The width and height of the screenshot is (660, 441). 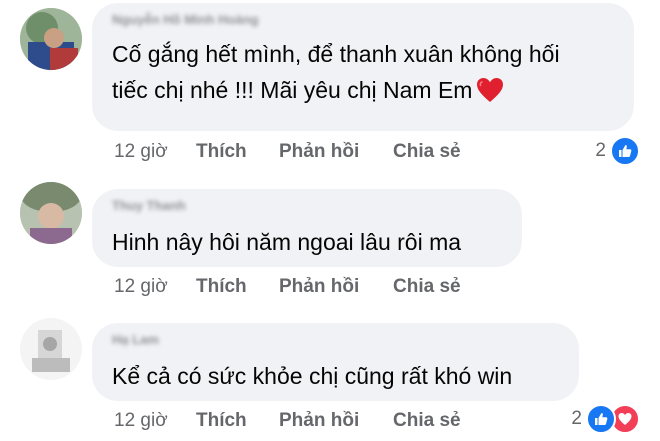 What do you see at coordinates (490, 90) in the screenshot?
I see `heart-emoji-icon` at bounding box center [490, 90].